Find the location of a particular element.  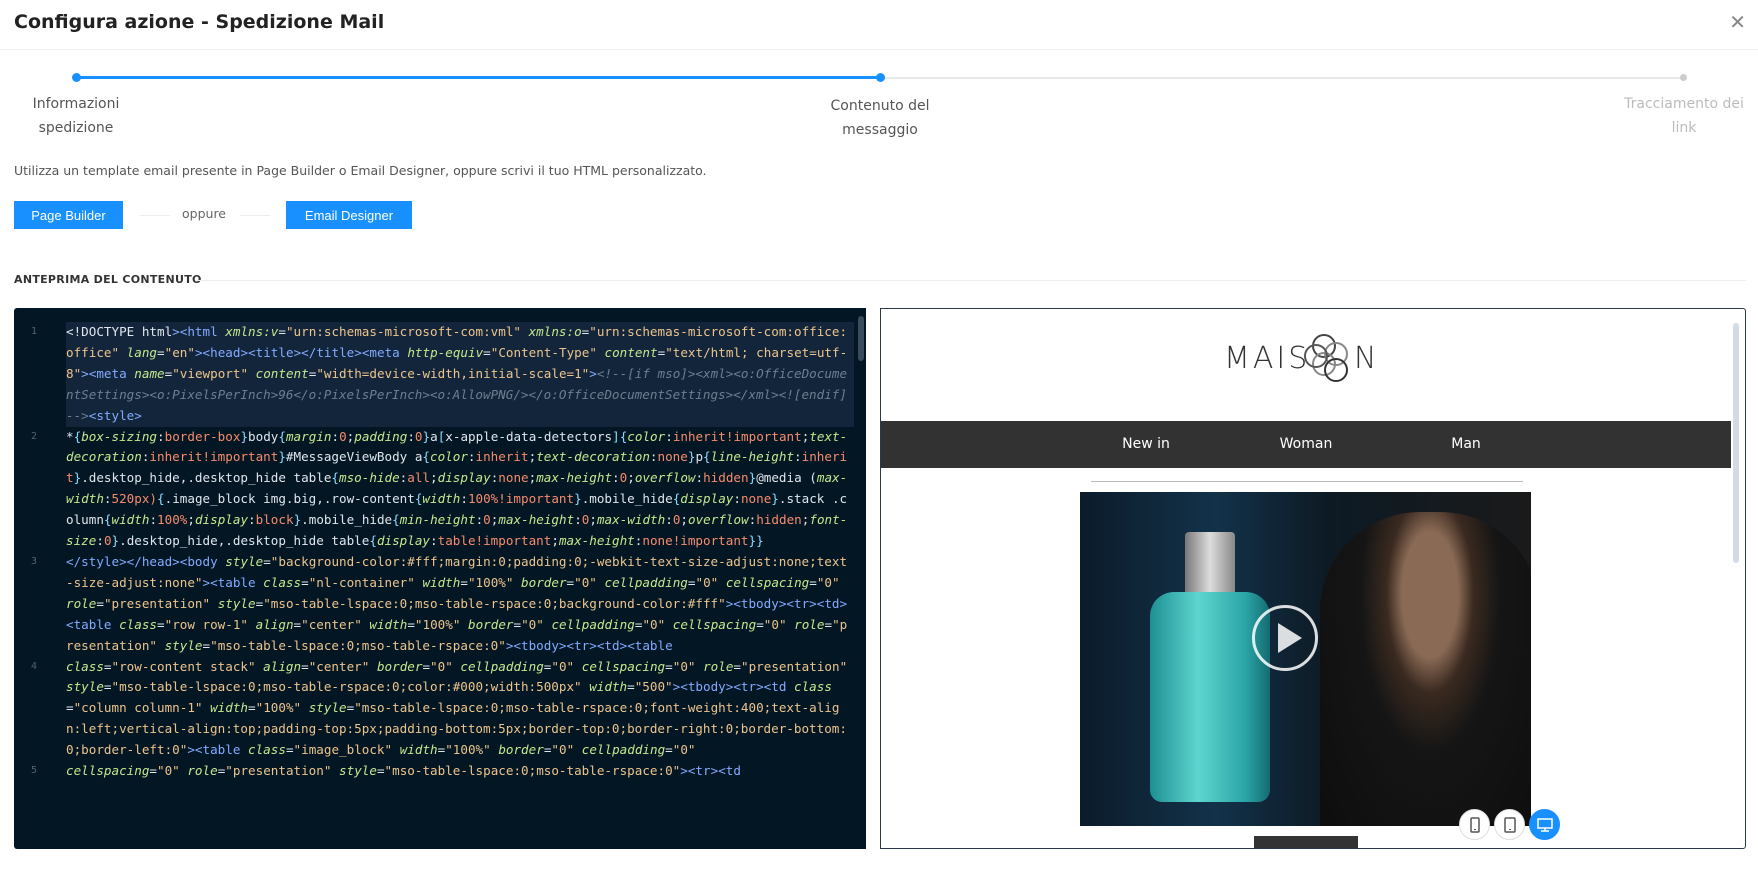

step-label-1: Informazioni spedizione is located at coordinates (76, 116).